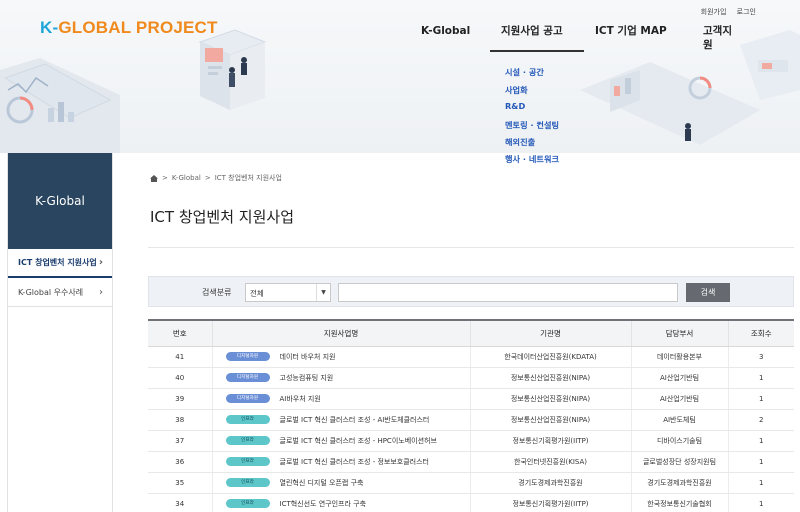 The height and width of the screenshot is (512, 800). I want to click on table-row: 39 디지털자원 AI바우처 지원 정보통신산업진흥원(NIPA) AI산업기반팀 1, so click(471, 399).